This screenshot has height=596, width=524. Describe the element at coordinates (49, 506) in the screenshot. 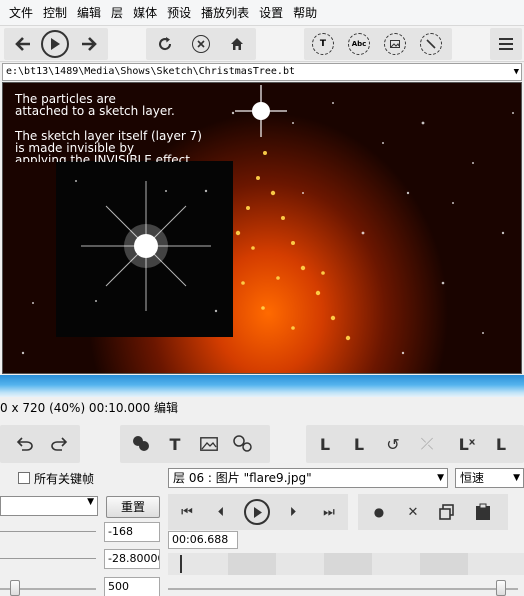

I see `property-select: ▼` at that location.